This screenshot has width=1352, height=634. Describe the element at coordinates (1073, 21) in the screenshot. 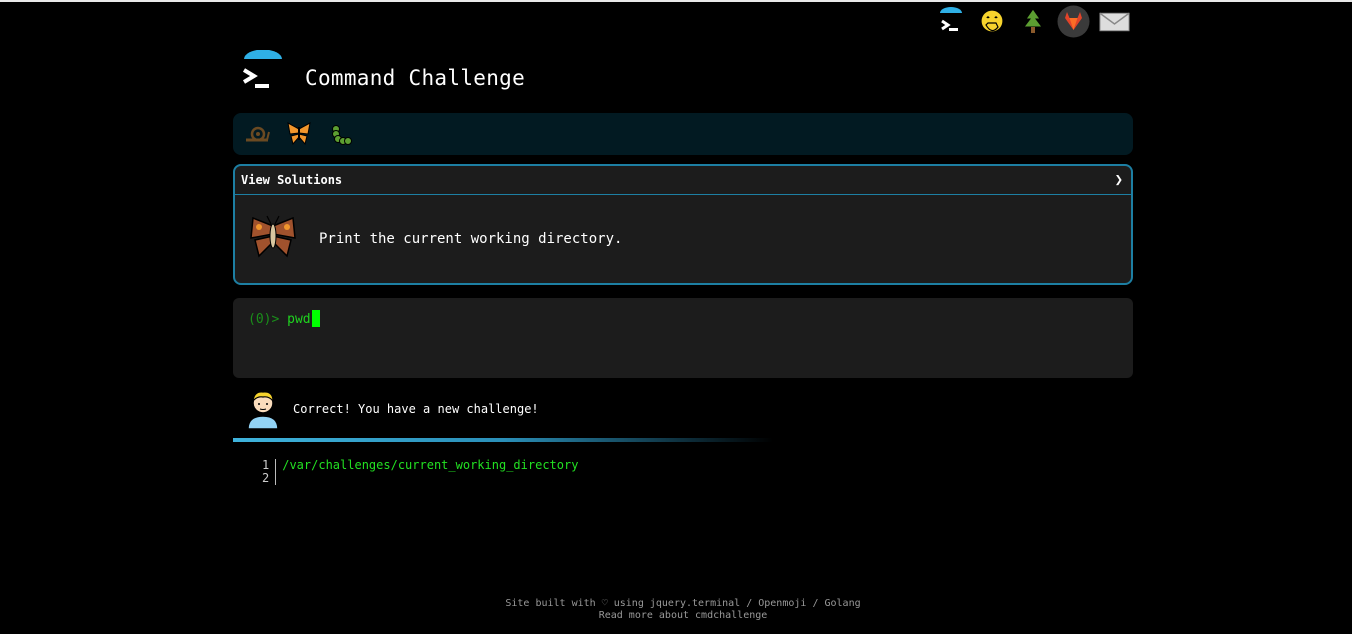

I see `gitlab-icon` at that location.